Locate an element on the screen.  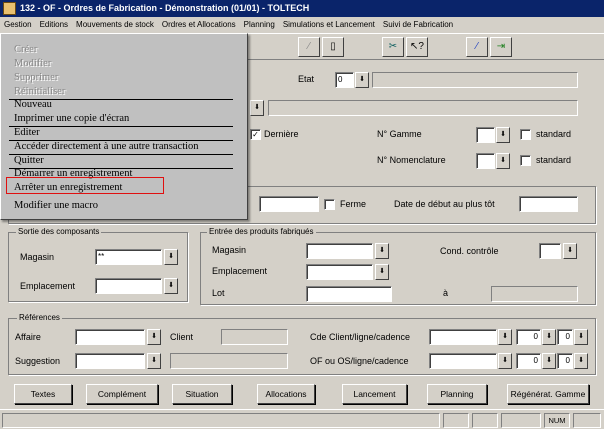
lot-field is located at coordinates (349, 294).